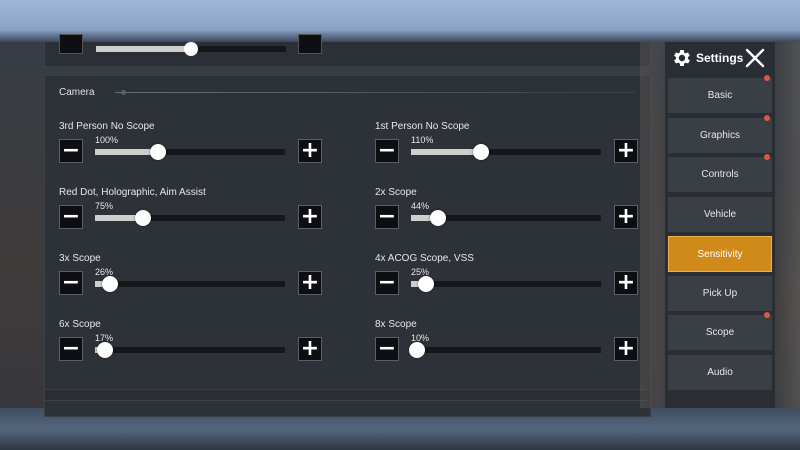  I want to click on sidebar-item-label: Vehicle, so click(720, 214).